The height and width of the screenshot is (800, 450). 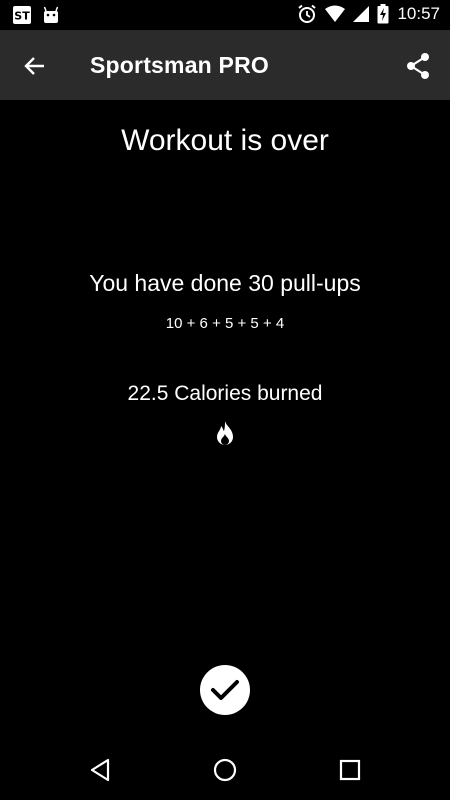 I want to click on sportsman-app-icon: ST, so click(x=22, y=15).